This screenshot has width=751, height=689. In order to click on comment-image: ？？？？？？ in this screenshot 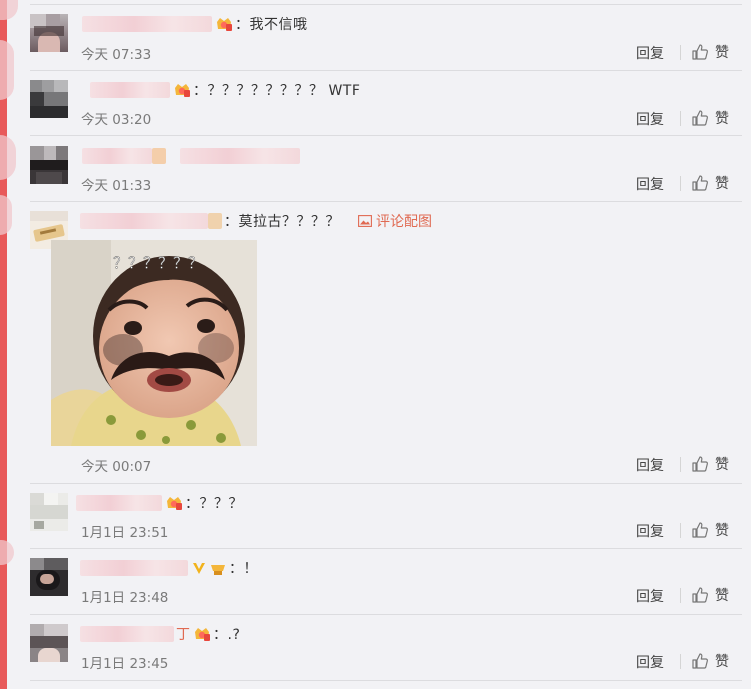, I will do `click(154, 343)`.